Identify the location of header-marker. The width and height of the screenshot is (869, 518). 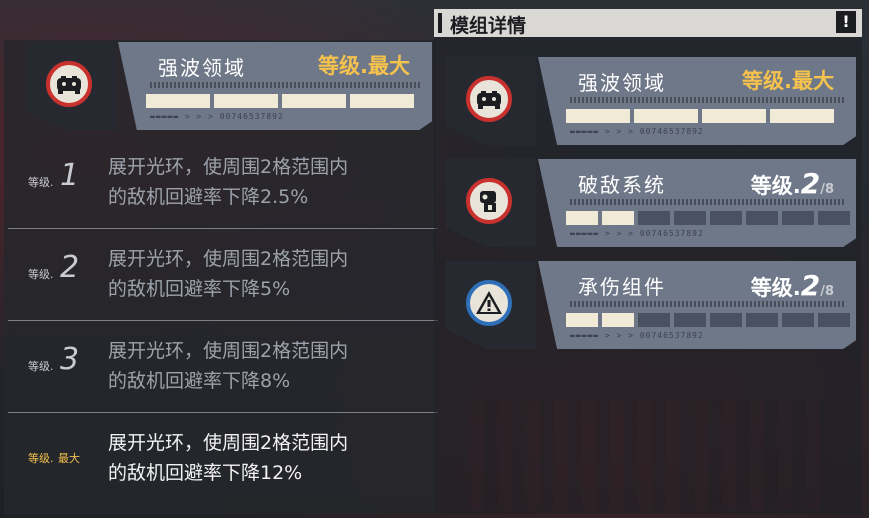
(440, 23).